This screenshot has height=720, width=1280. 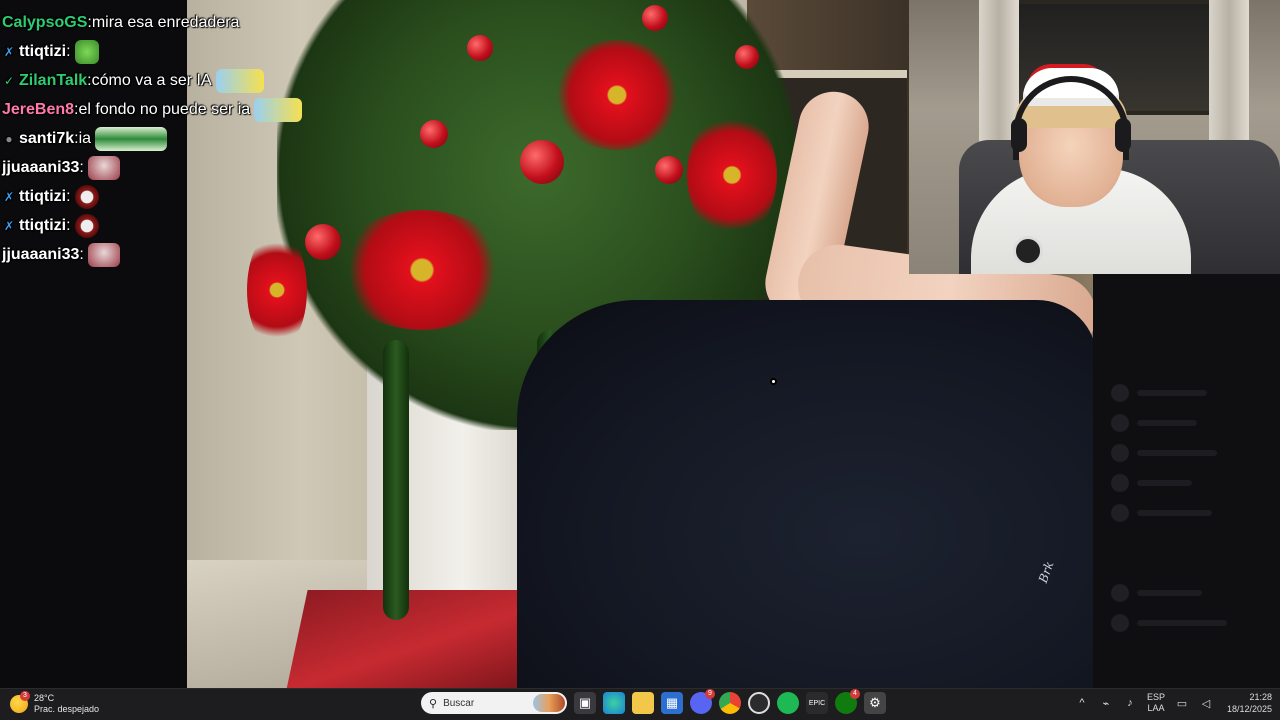 What do you see at coordinates (1206, 703) in the screenshot?
I see `volume-icon: ◁` at bounding box center [1206, 703].